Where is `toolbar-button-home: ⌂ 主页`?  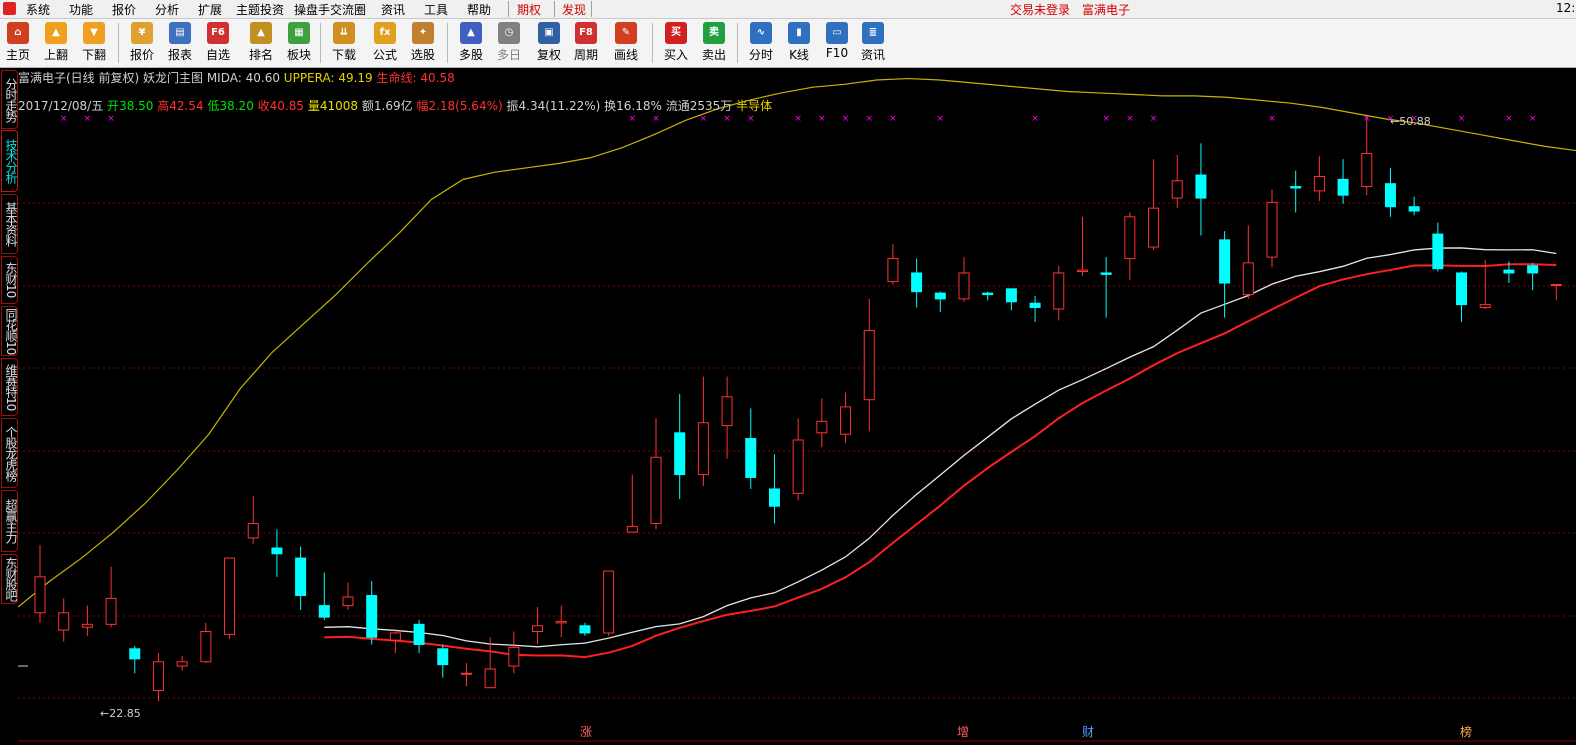 toolbar-button-home: ⌂ 主页 is located at coordinates (18, 44).